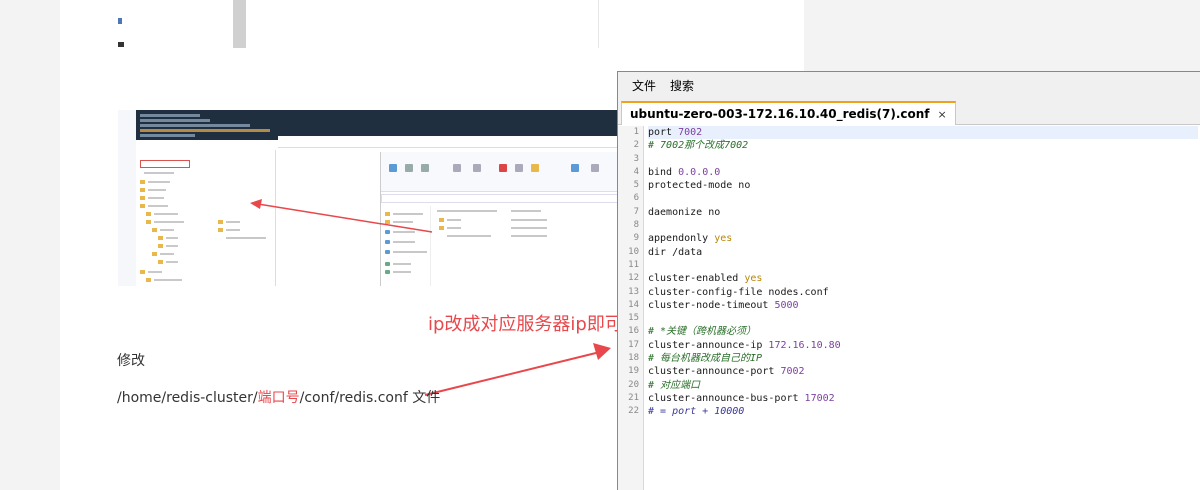  Describe the element at coordinates (633, 358) in the screenshot. I see `line-number: 18` at that location.